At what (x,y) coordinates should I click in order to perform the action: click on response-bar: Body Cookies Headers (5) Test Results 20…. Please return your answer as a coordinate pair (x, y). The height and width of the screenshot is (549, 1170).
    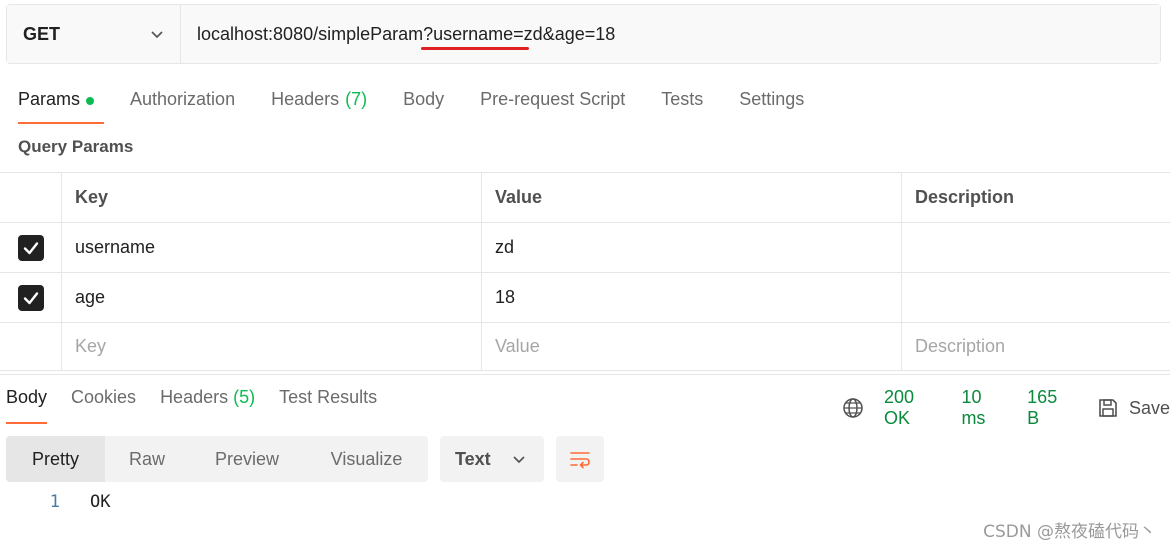
    Looking at the image, I should click on (585, 401).